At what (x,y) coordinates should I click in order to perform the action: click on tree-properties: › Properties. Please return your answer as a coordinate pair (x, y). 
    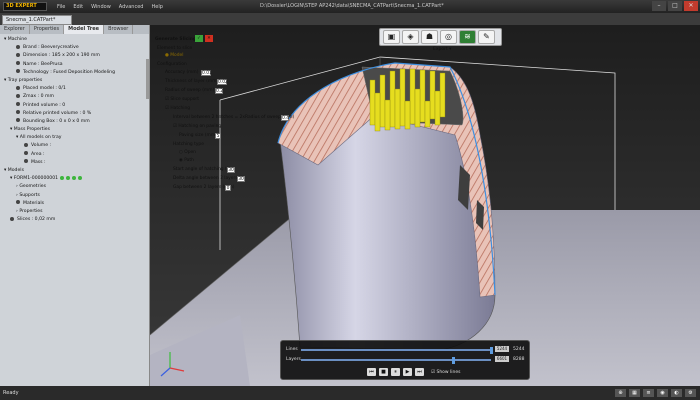
    Looking at the image, I should click on (75, 212).